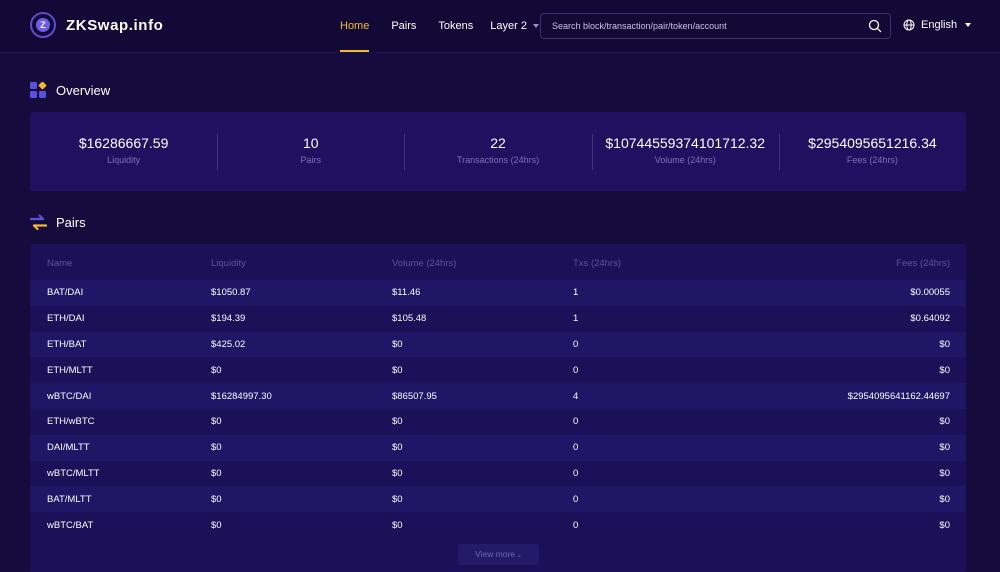  What do you see at coordinates (311, 159) in the screenshot?
I see `stat-caption: Pairs` at bounding box center [311, 159].